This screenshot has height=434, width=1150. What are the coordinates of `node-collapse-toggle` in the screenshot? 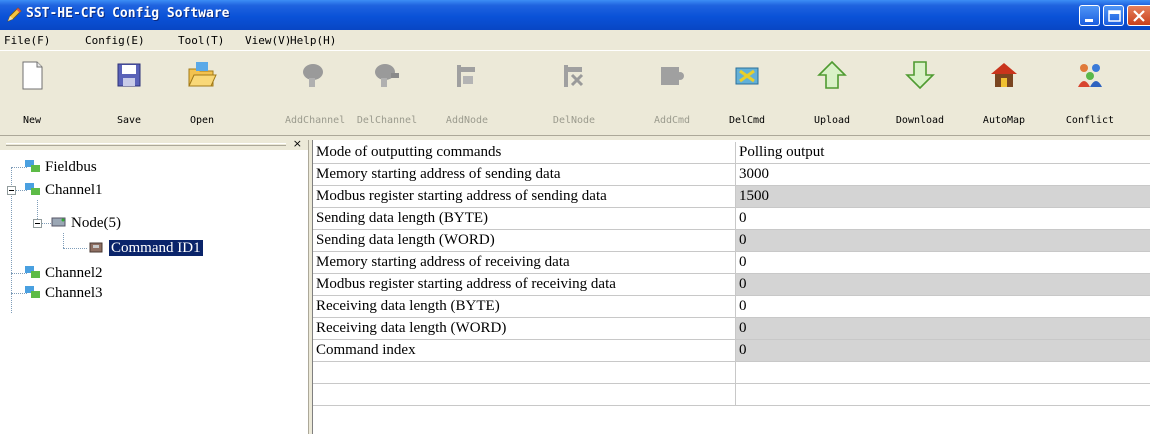 It's located at (37, 223).